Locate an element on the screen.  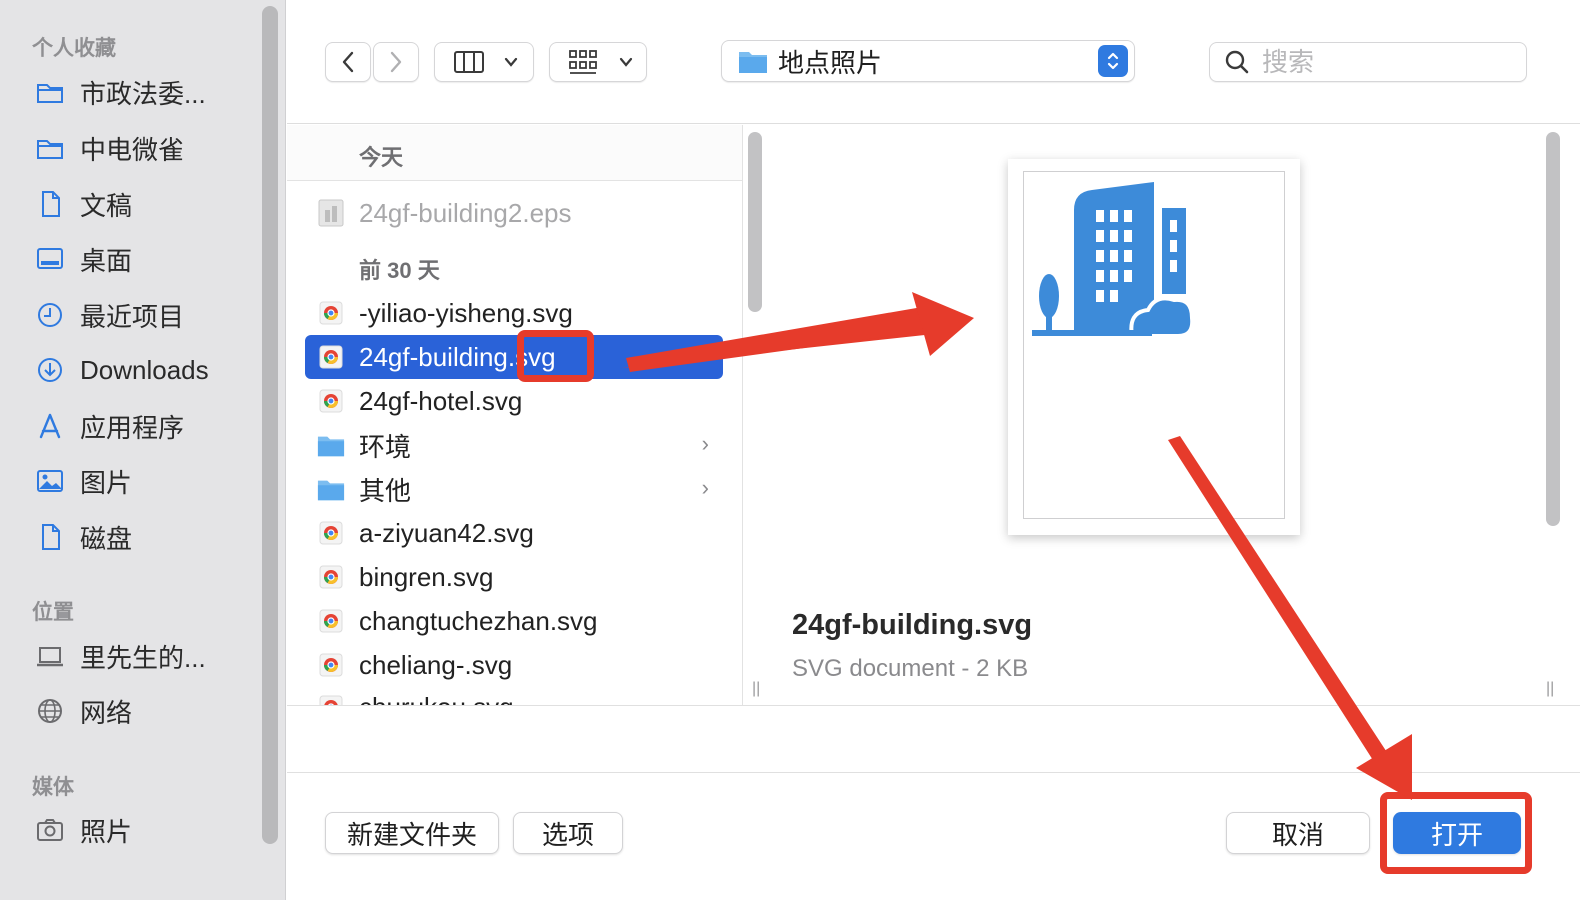
file-row-svg: -yiliao-yisheng.svg is located at coordinates (514, 313).